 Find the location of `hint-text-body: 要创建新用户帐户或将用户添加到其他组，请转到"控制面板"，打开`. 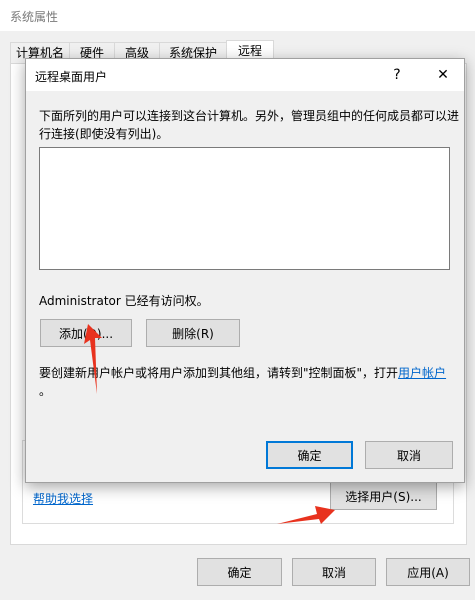

hint-text-body: 要创建新用户帐户或将用户添加到其他组，请转到"控制面板"，打开 is located at coordinates (219, 373).